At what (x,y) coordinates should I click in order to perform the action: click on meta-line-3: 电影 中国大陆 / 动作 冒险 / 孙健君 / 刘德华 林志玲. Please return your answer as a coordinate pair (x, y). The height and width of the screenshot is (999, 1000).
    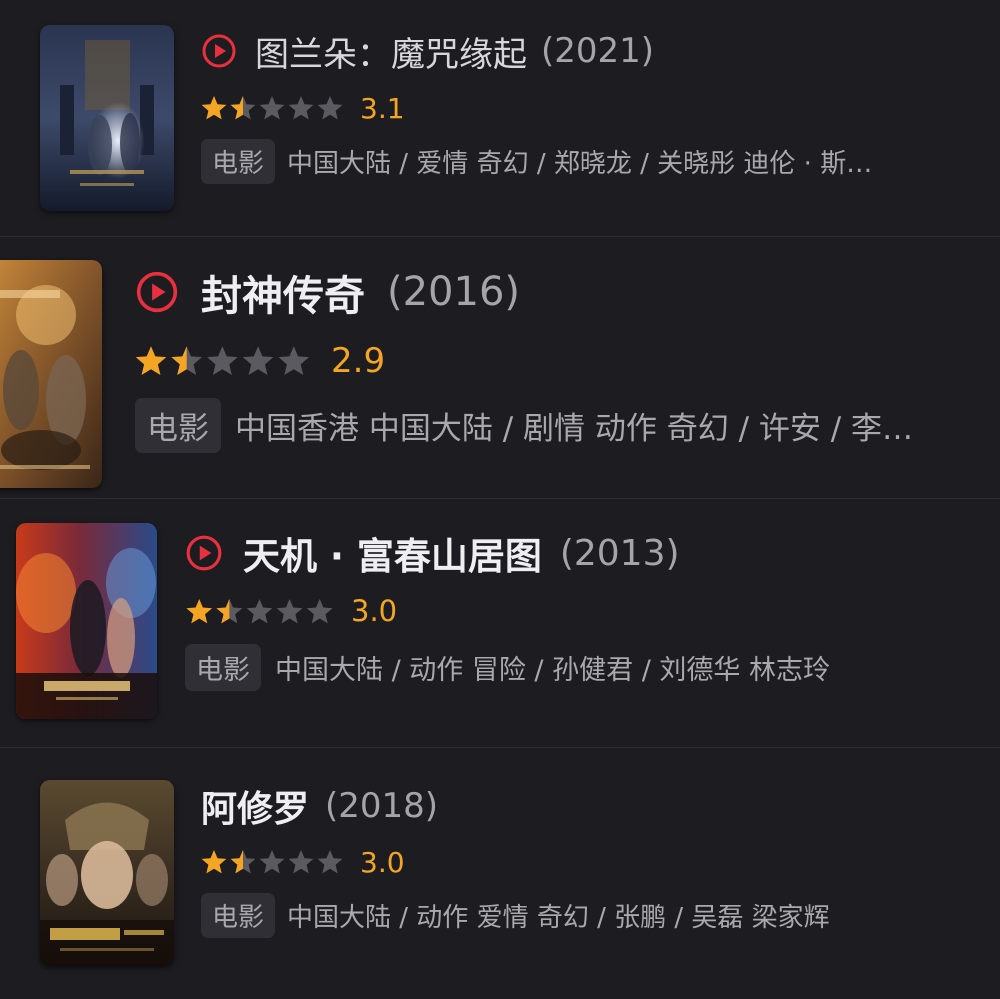
    Looking at the image, I should click on (507, 667).